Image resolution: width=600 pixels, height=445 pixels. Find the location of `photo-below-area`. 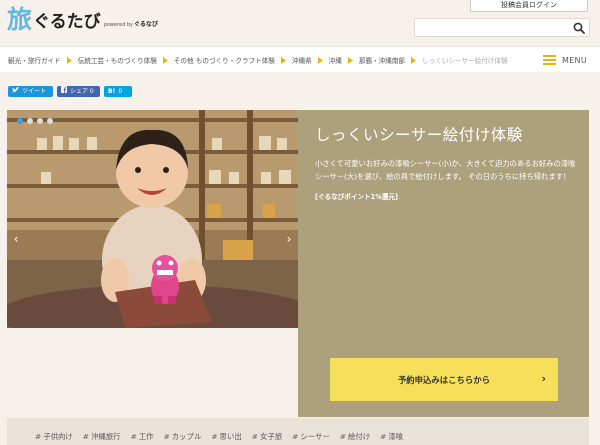

photo-below-area is located at coordinates (152, 372).